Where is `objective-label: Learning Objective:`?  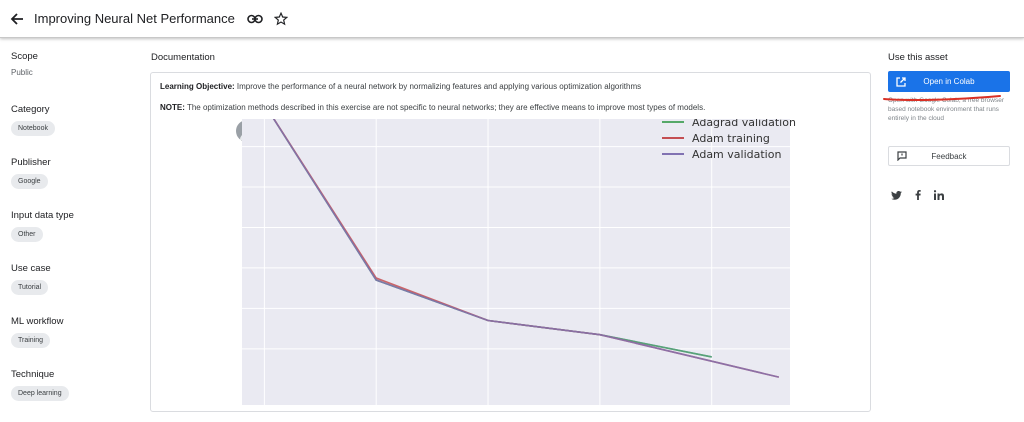 objective-label: Learning Objective: is located at coordinates (197, 86).